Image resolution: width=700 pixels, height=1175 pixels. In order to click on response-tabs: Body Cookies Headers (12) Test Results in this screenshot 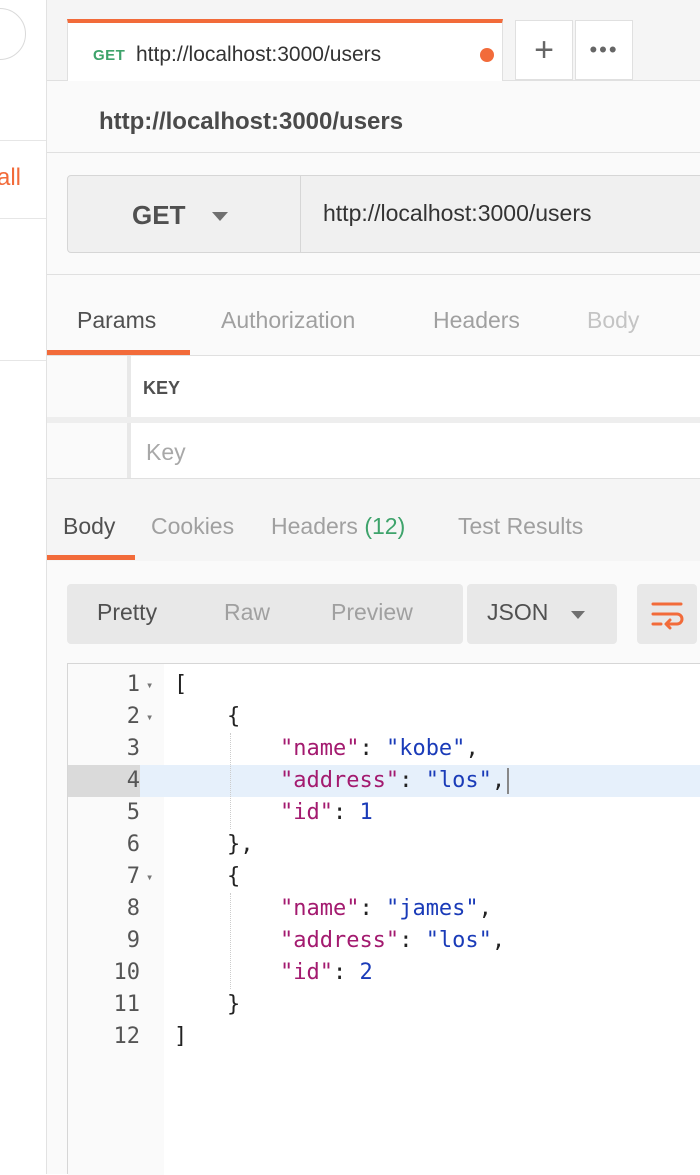, I will do `click(373, 520)`.